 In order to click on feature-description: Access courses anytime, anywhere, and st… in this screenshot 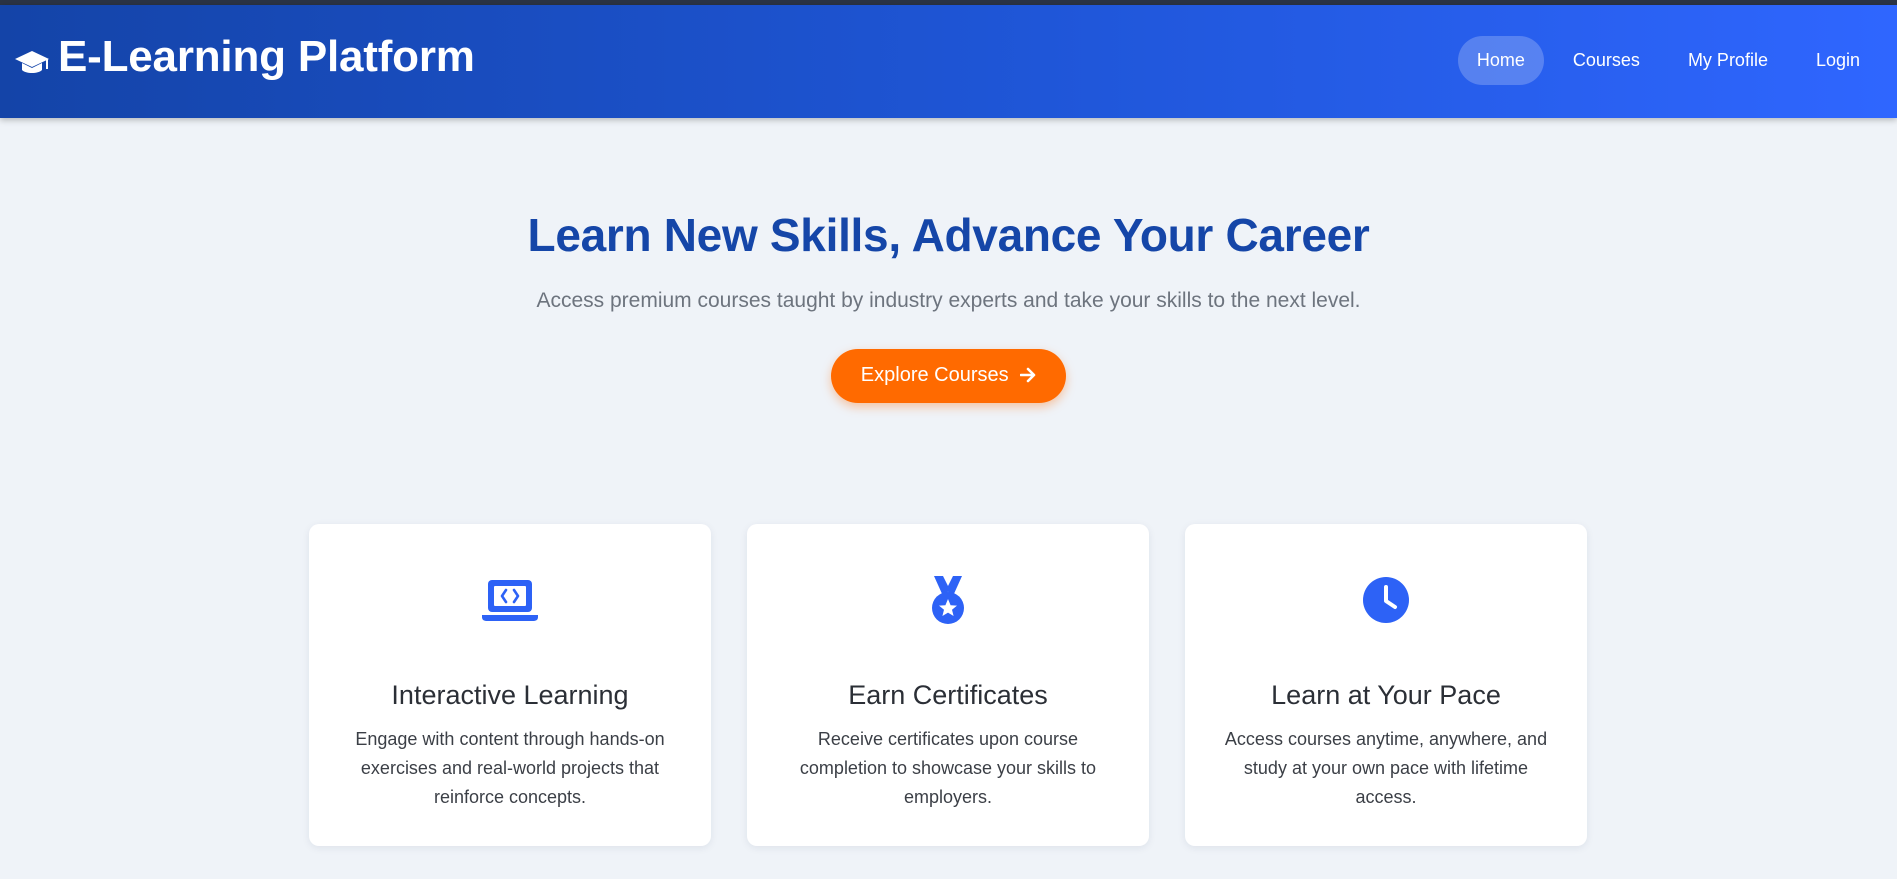, I will do `click(1386, 768)`.